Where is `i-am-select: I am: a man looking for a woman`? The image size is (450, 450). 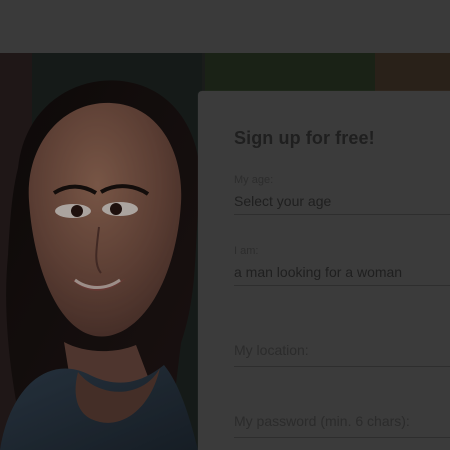 i-am-select: I am: a man looking for a woman is located at coordinates (342, 269).